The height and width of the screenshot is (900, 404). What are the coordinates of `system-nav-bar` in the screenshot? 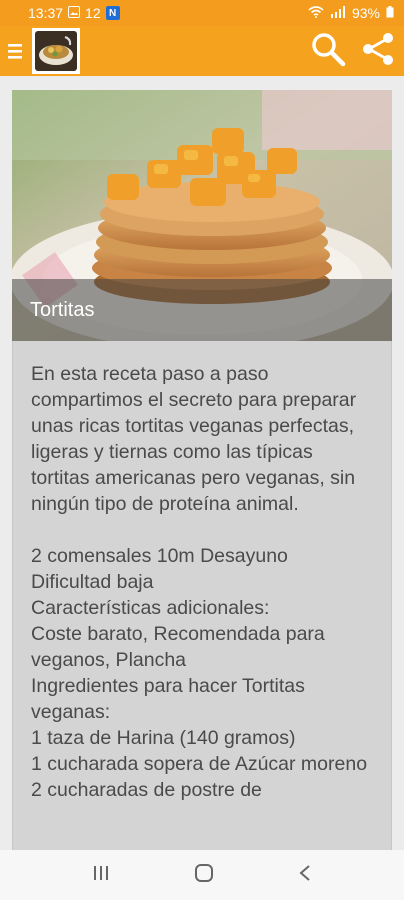 It's located at (202, 875).